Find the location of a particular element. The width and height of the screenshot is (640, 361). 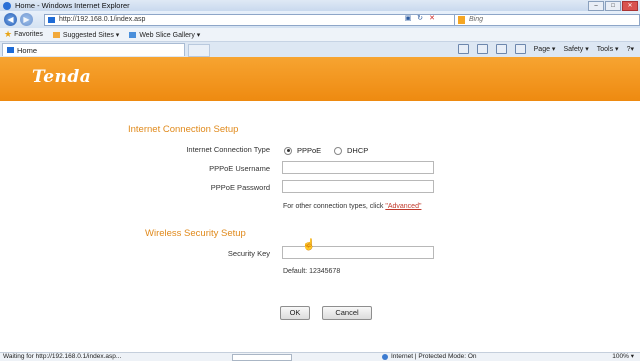

internet-section-title: Internet Connection Setup is located at coordinates (183, 129).